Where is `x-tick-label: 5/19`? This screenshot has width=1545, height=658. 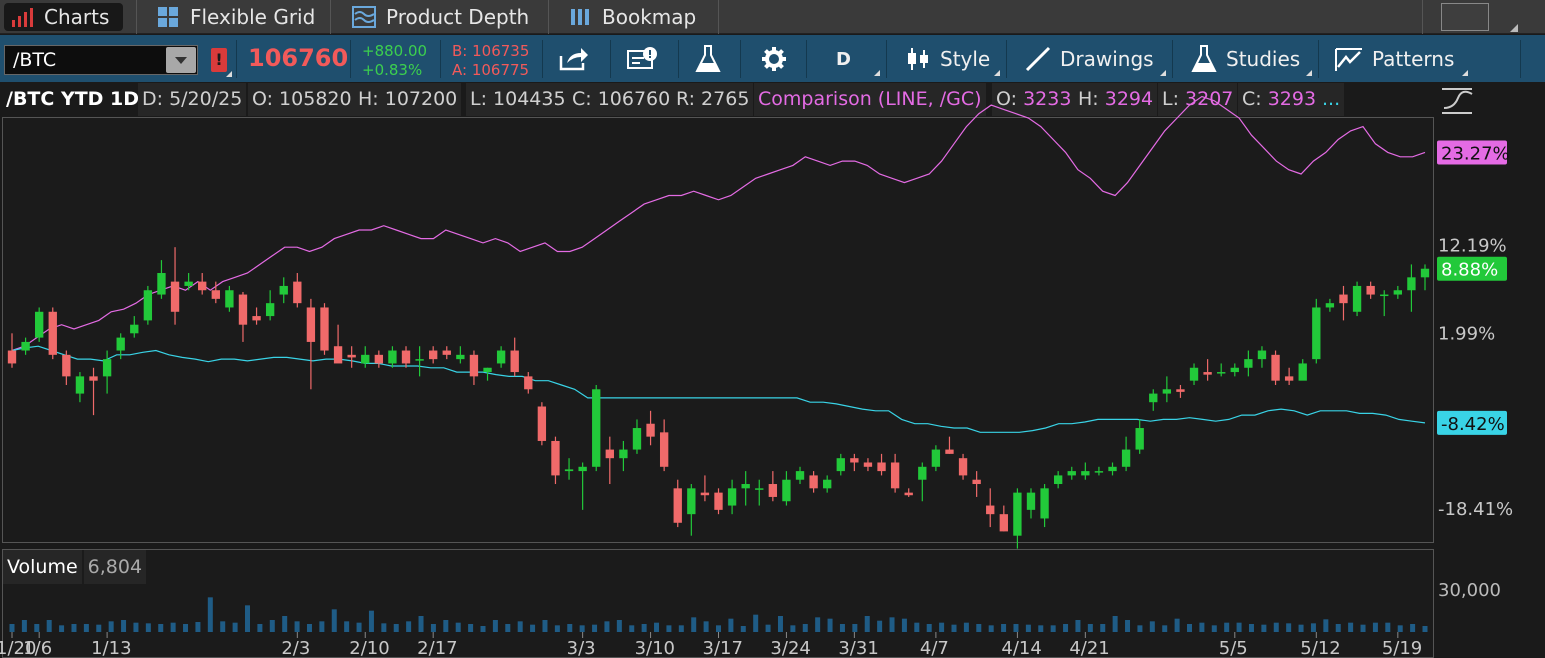 x-tick-label: 5/19 is located at coordinates (1402, 648).